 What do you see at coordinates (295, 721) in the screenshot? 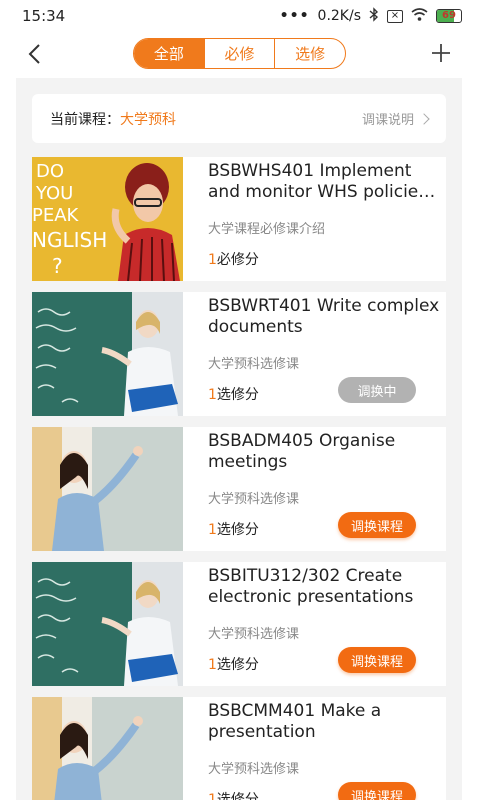
I see `course-title: BSBCMM401 Make a presentation` at bounding box center [295, 721].